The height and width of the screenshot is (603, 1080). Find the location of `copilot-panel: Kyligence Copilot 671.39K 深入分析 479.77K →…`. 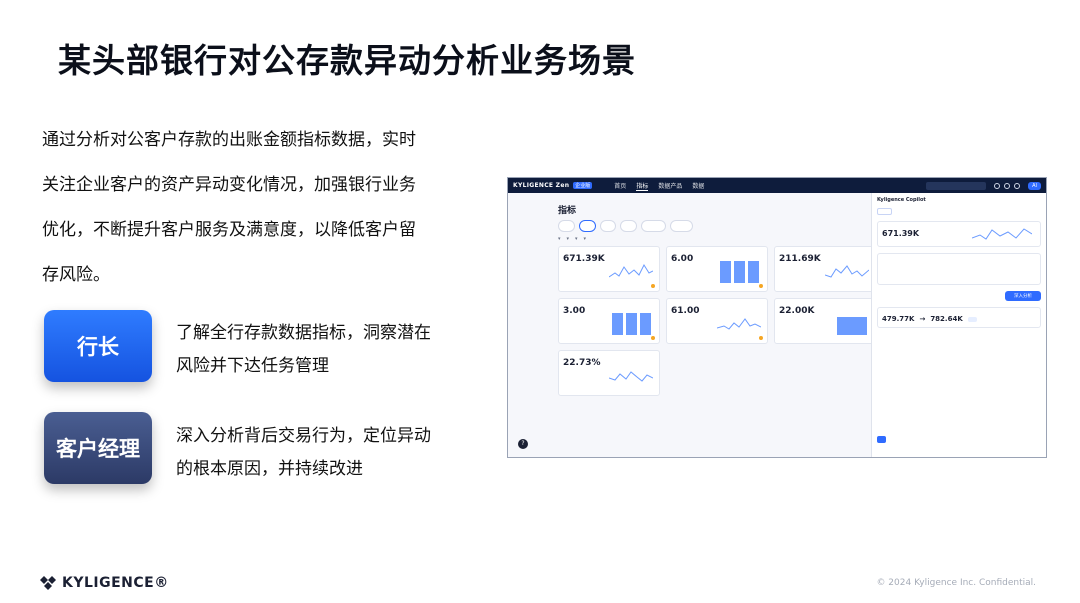

copilot-panel: Kyligence Copilot 671.39K 深入分析 479.77K →… is located at coordinates (958, 325).